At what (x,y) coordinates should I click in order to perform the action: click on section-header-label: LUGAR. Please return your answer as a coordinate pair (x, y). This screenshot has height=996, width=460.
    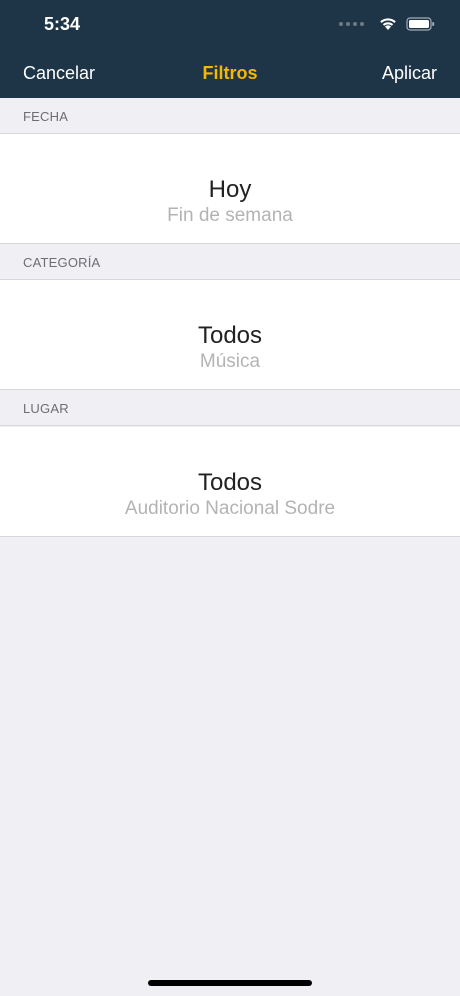
    Looking at the image, I should click on (46, 408).